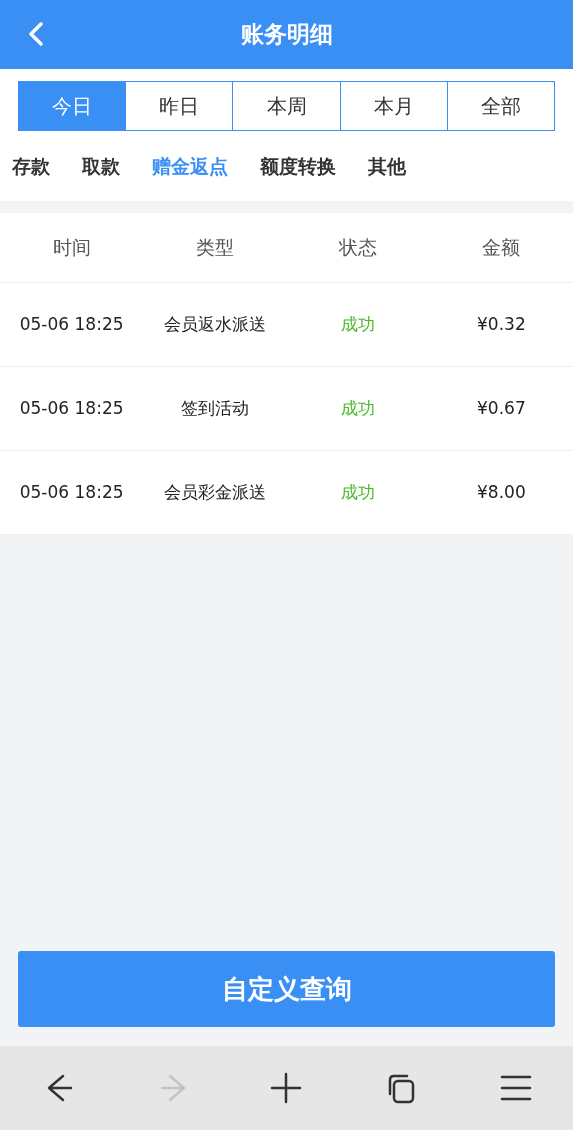 The height and width of the screenshot is (1130, 573). I want to click on table-cell-text: ¥0.67, so click(501, 408).